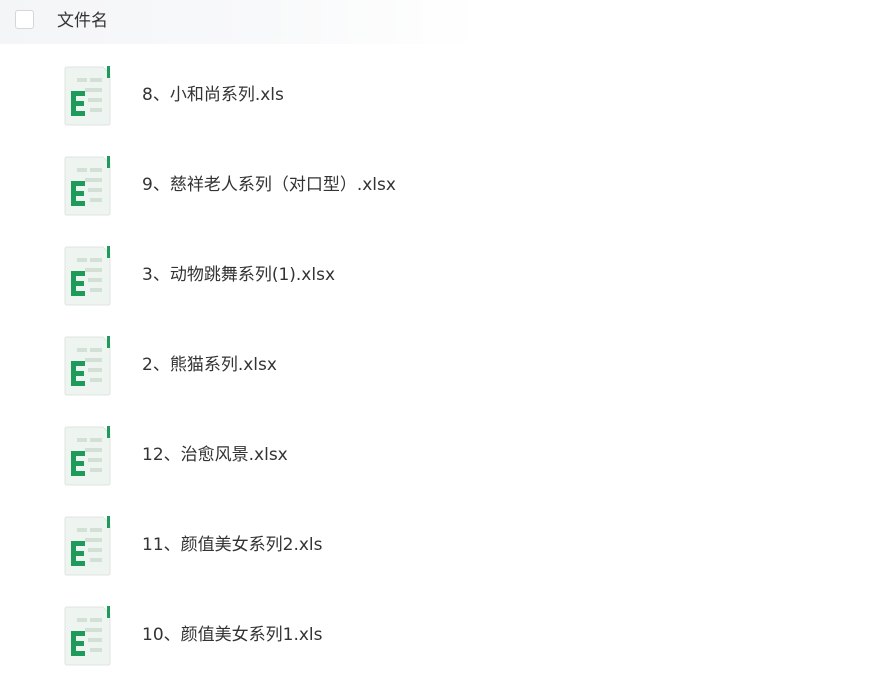 This screenshot has width=875, height=678. What do you see at coordinates (215, 455) in the screenshot?
I see `file-name: 12、治愈风景.xlsx` at bounding box center [215, 455].